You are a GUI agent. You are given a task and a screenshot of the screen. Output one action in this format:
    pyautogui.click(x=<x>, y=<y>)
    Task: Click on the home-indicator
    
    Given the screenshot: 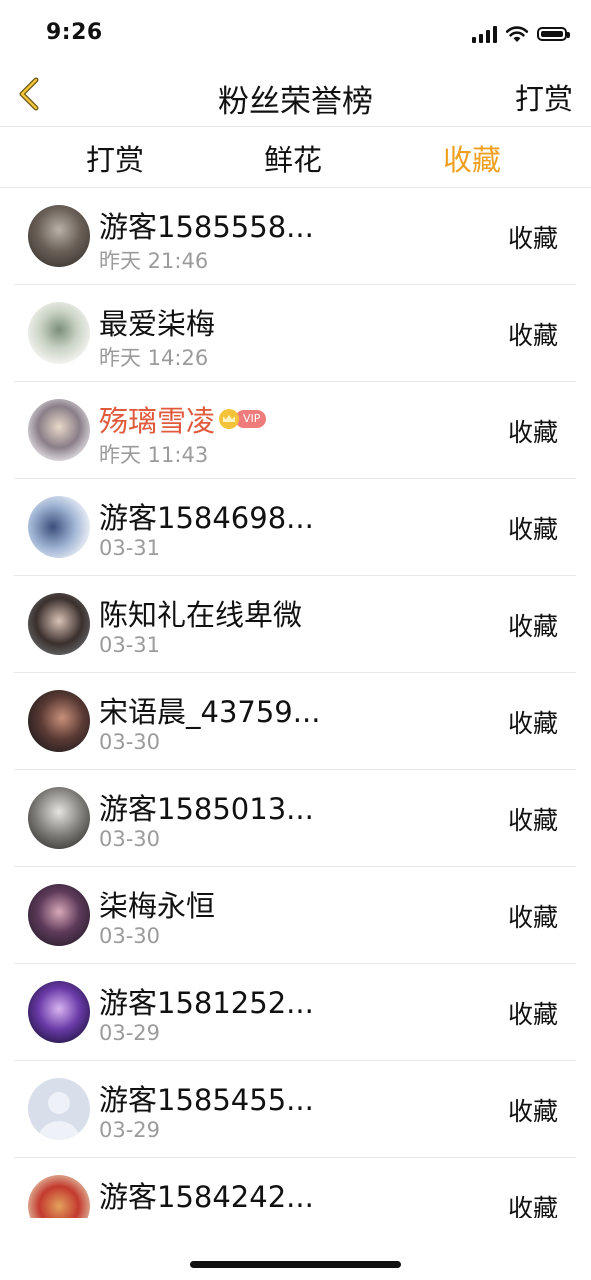 What is the action you would take?
    pyautogui.click(x=295, y=1264)
    